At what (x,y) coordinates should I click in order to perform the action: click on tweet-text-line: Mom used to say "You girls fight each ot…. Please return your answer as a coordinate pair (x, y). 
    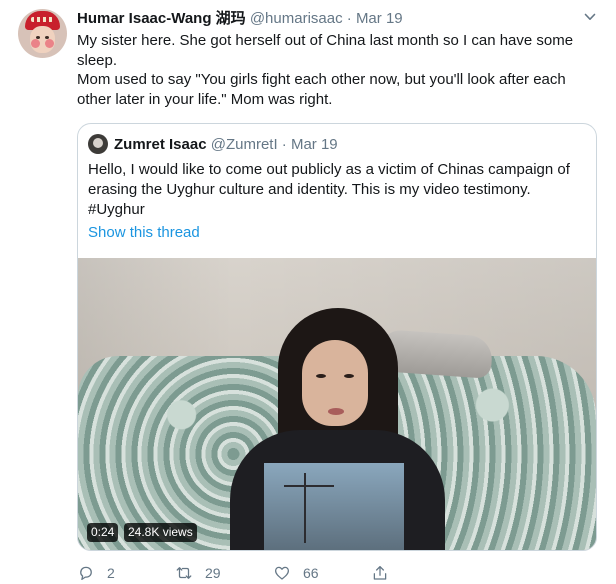
    Looking at the image, I should click on (321, 89).